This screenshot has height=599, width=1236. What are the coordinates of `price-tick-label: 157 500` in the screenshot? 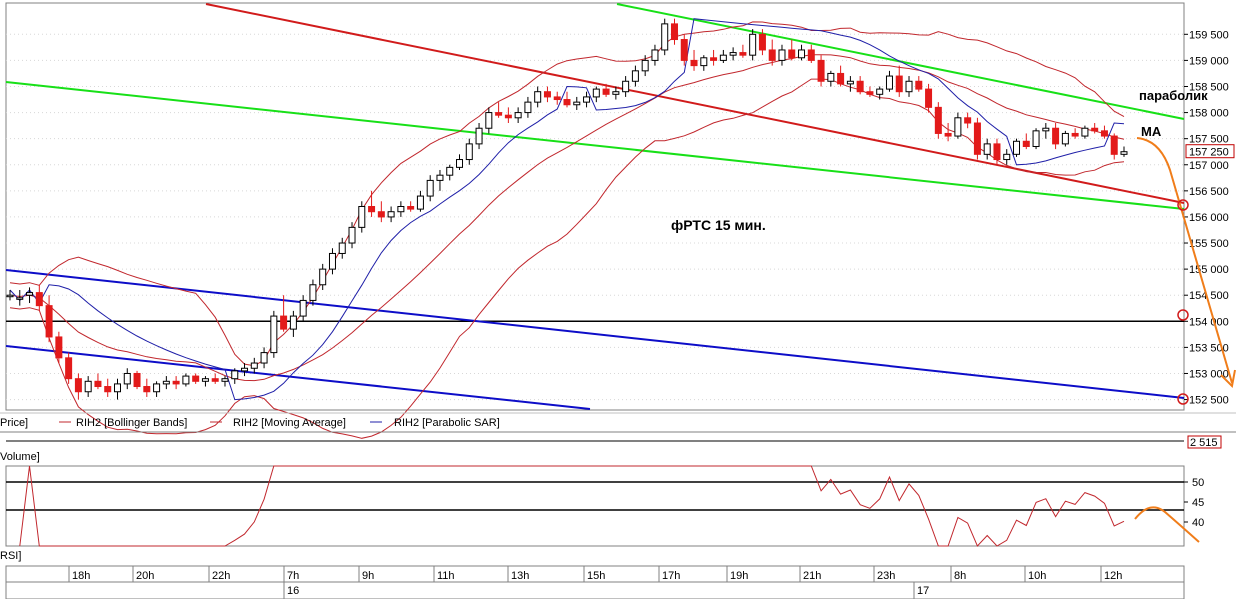 It's located at (1209, 140).